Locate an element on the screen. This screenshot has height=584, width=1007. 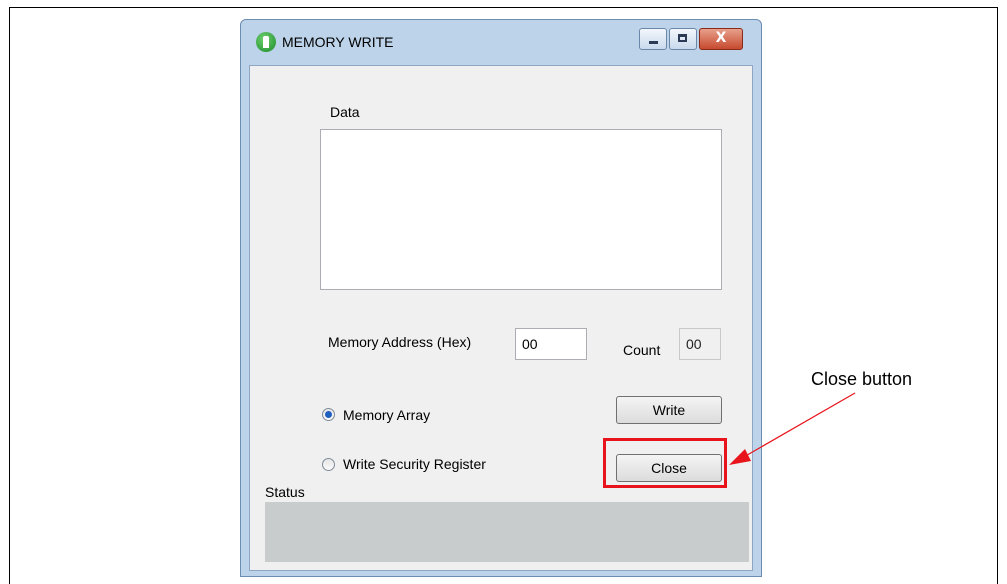
callout-arrow-line is located at coordinates (798, 425).